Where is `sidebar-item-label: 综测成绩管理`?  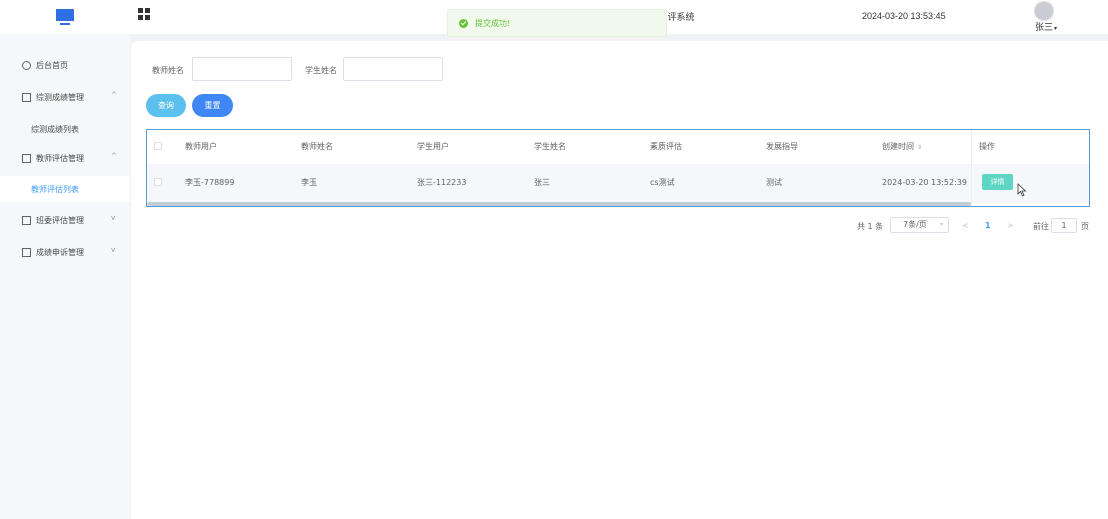
sidebar-item-label: 综测成绩管理 is located at coordinates (60, 97).